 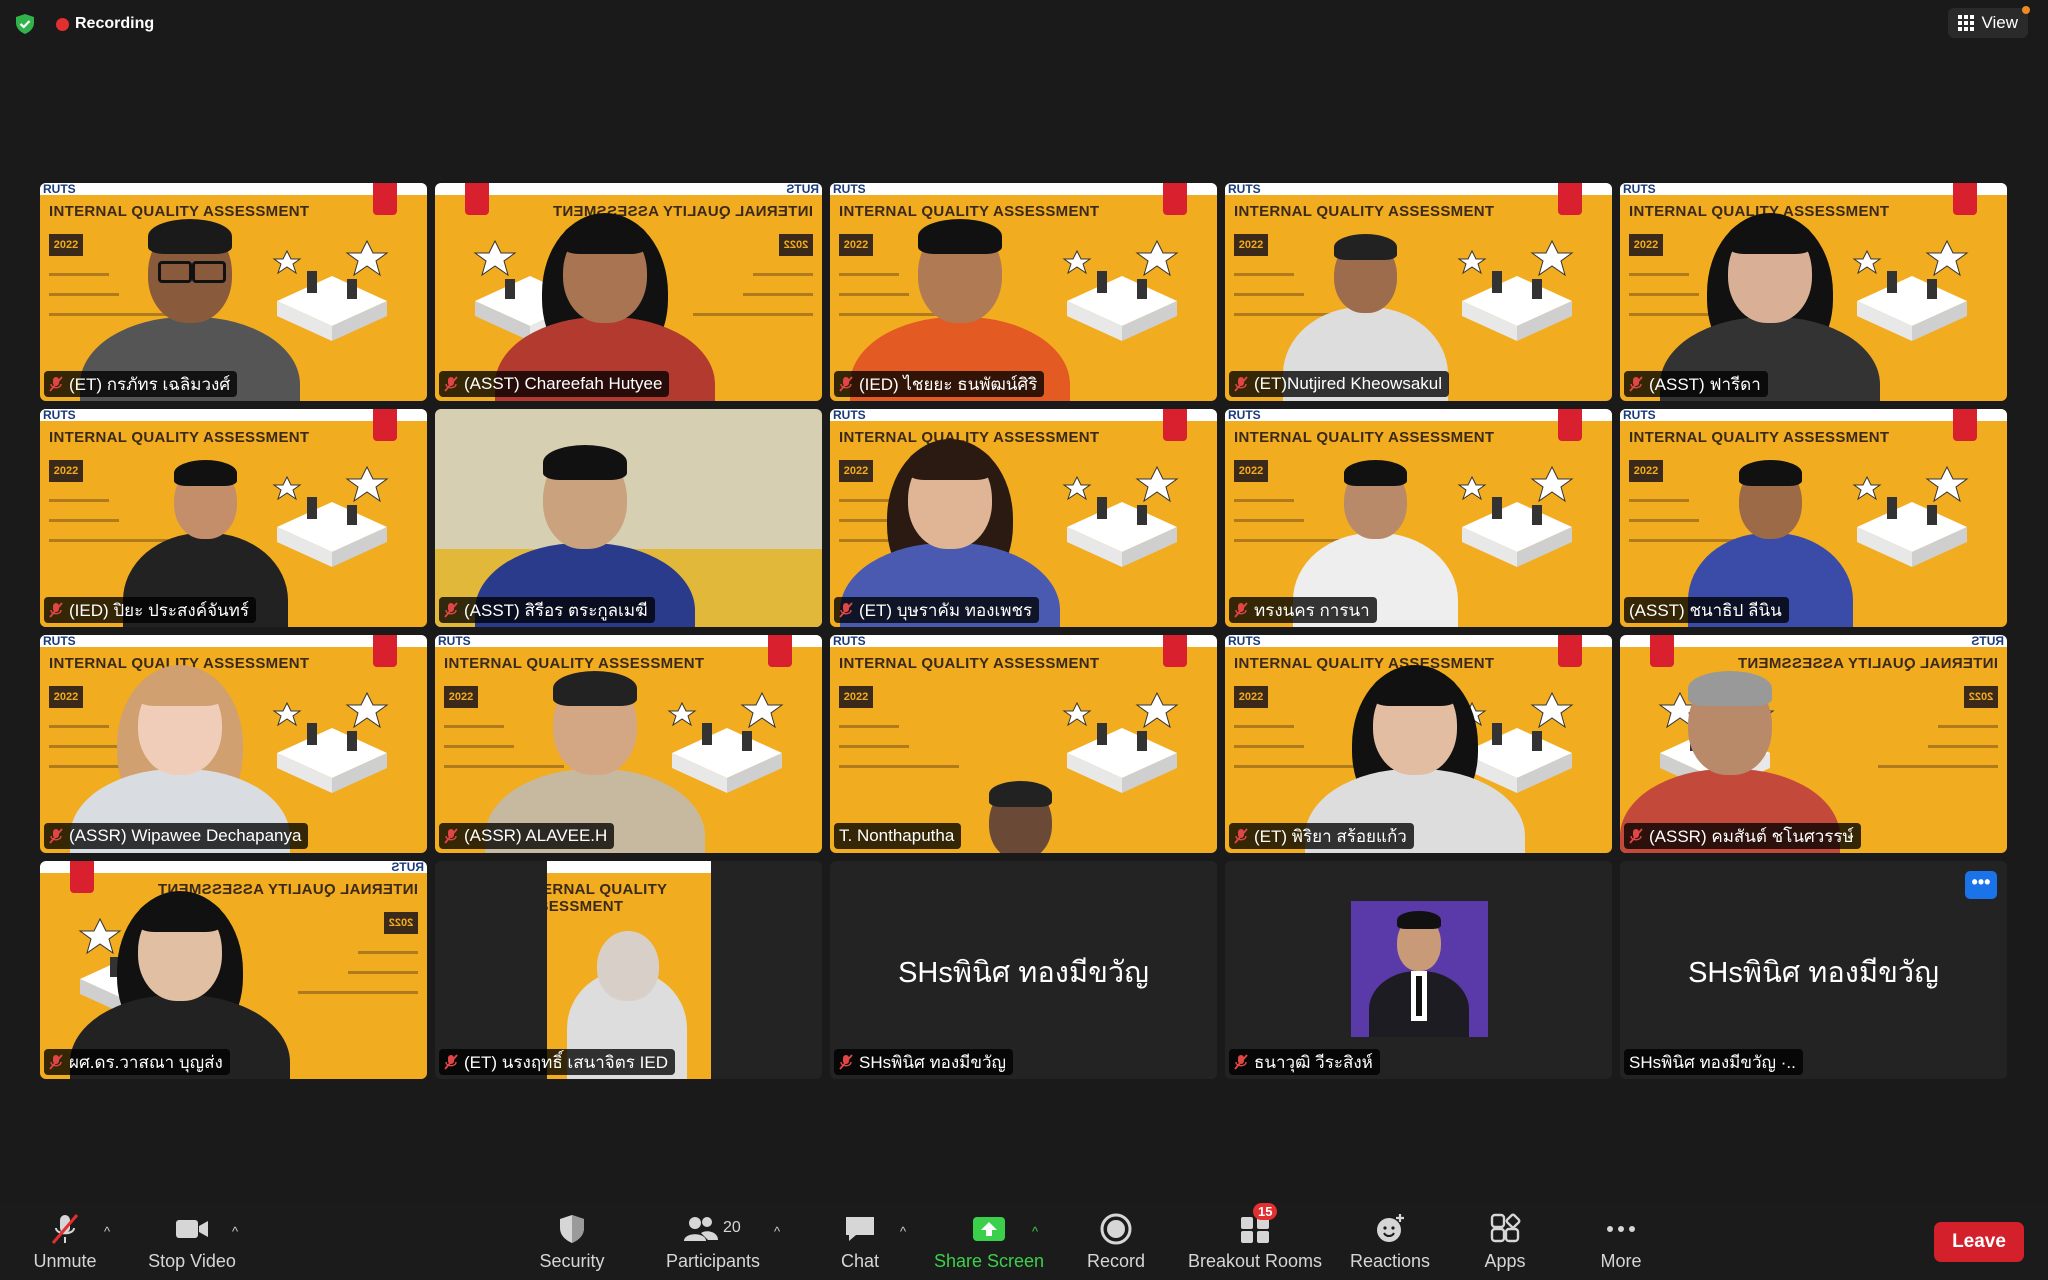 I want to click on participant-name: ธนาวุฒิ วีระสิงห์, so click(x=1313, y=1062).